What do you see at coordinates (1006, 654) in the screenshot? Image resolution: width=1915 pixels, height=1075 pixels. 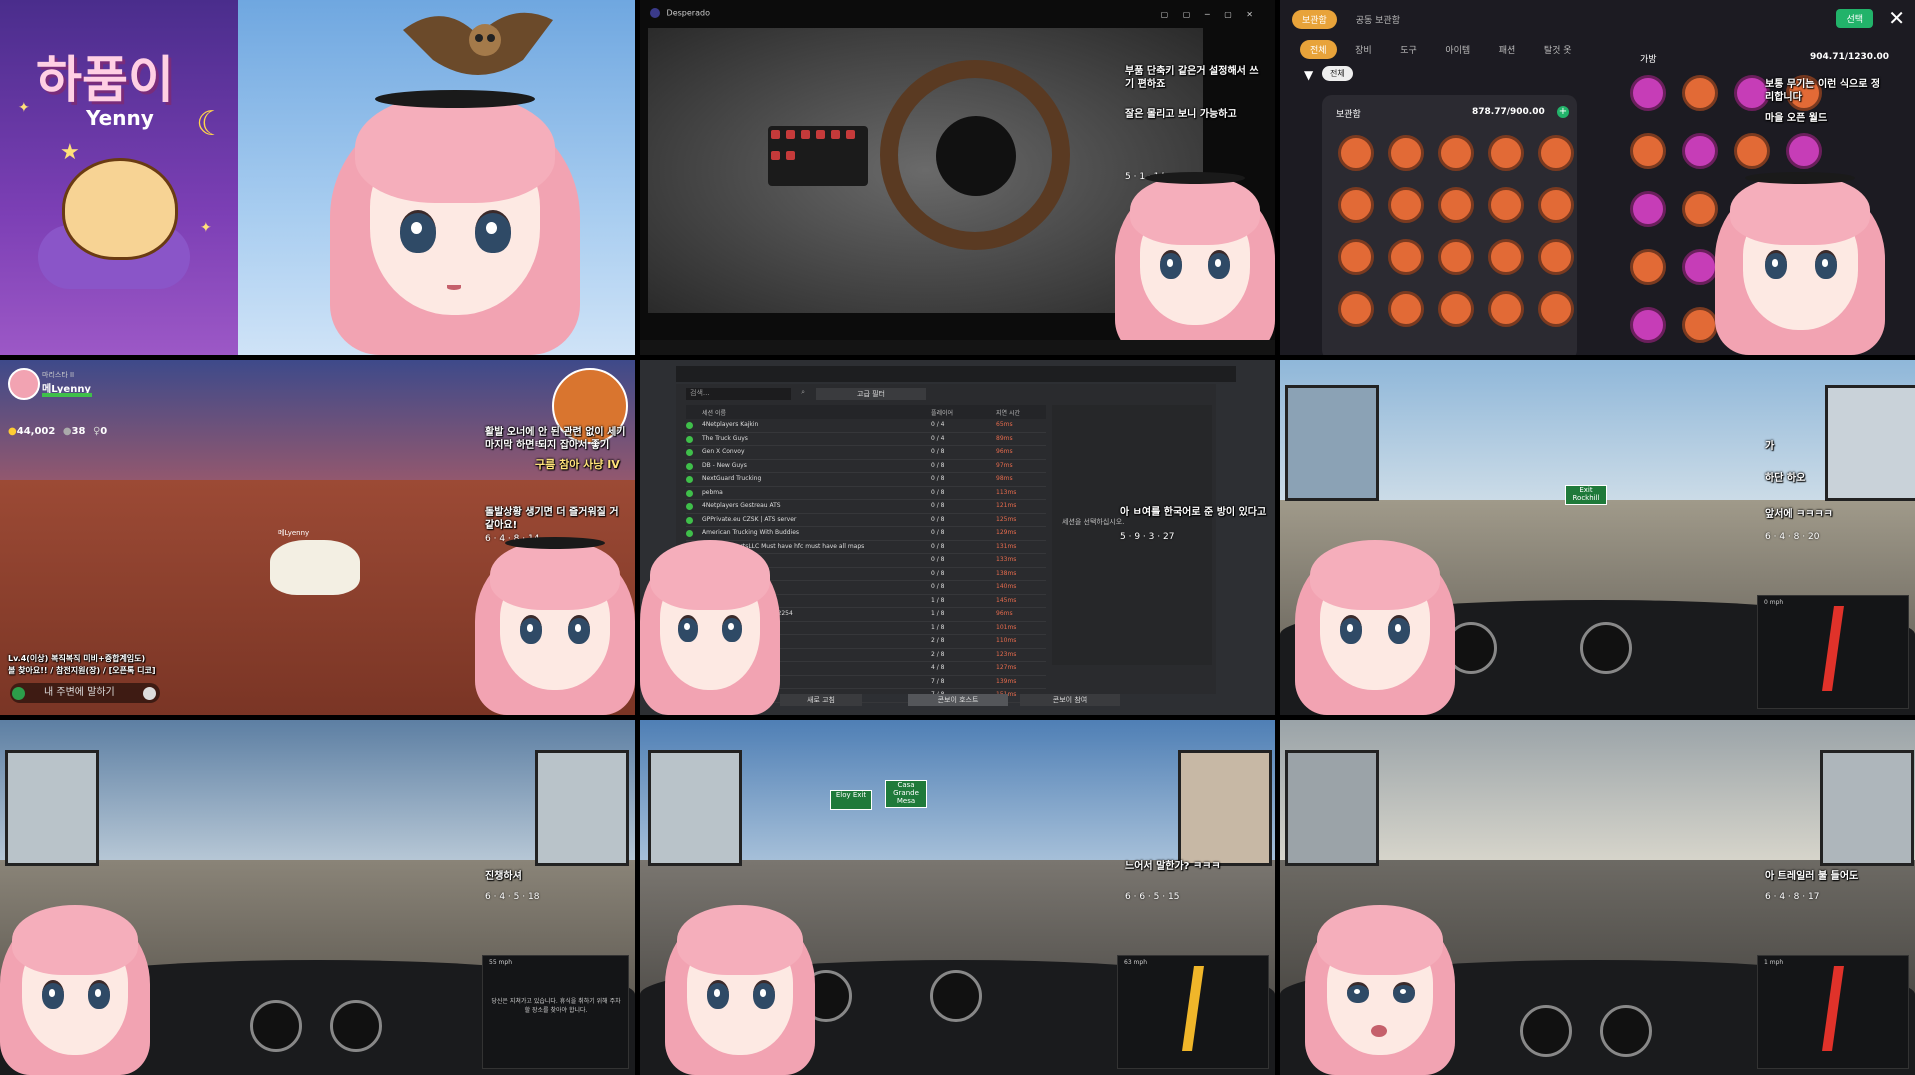 I see `session-ping: 123ms` at bounding box center [1006, 654].